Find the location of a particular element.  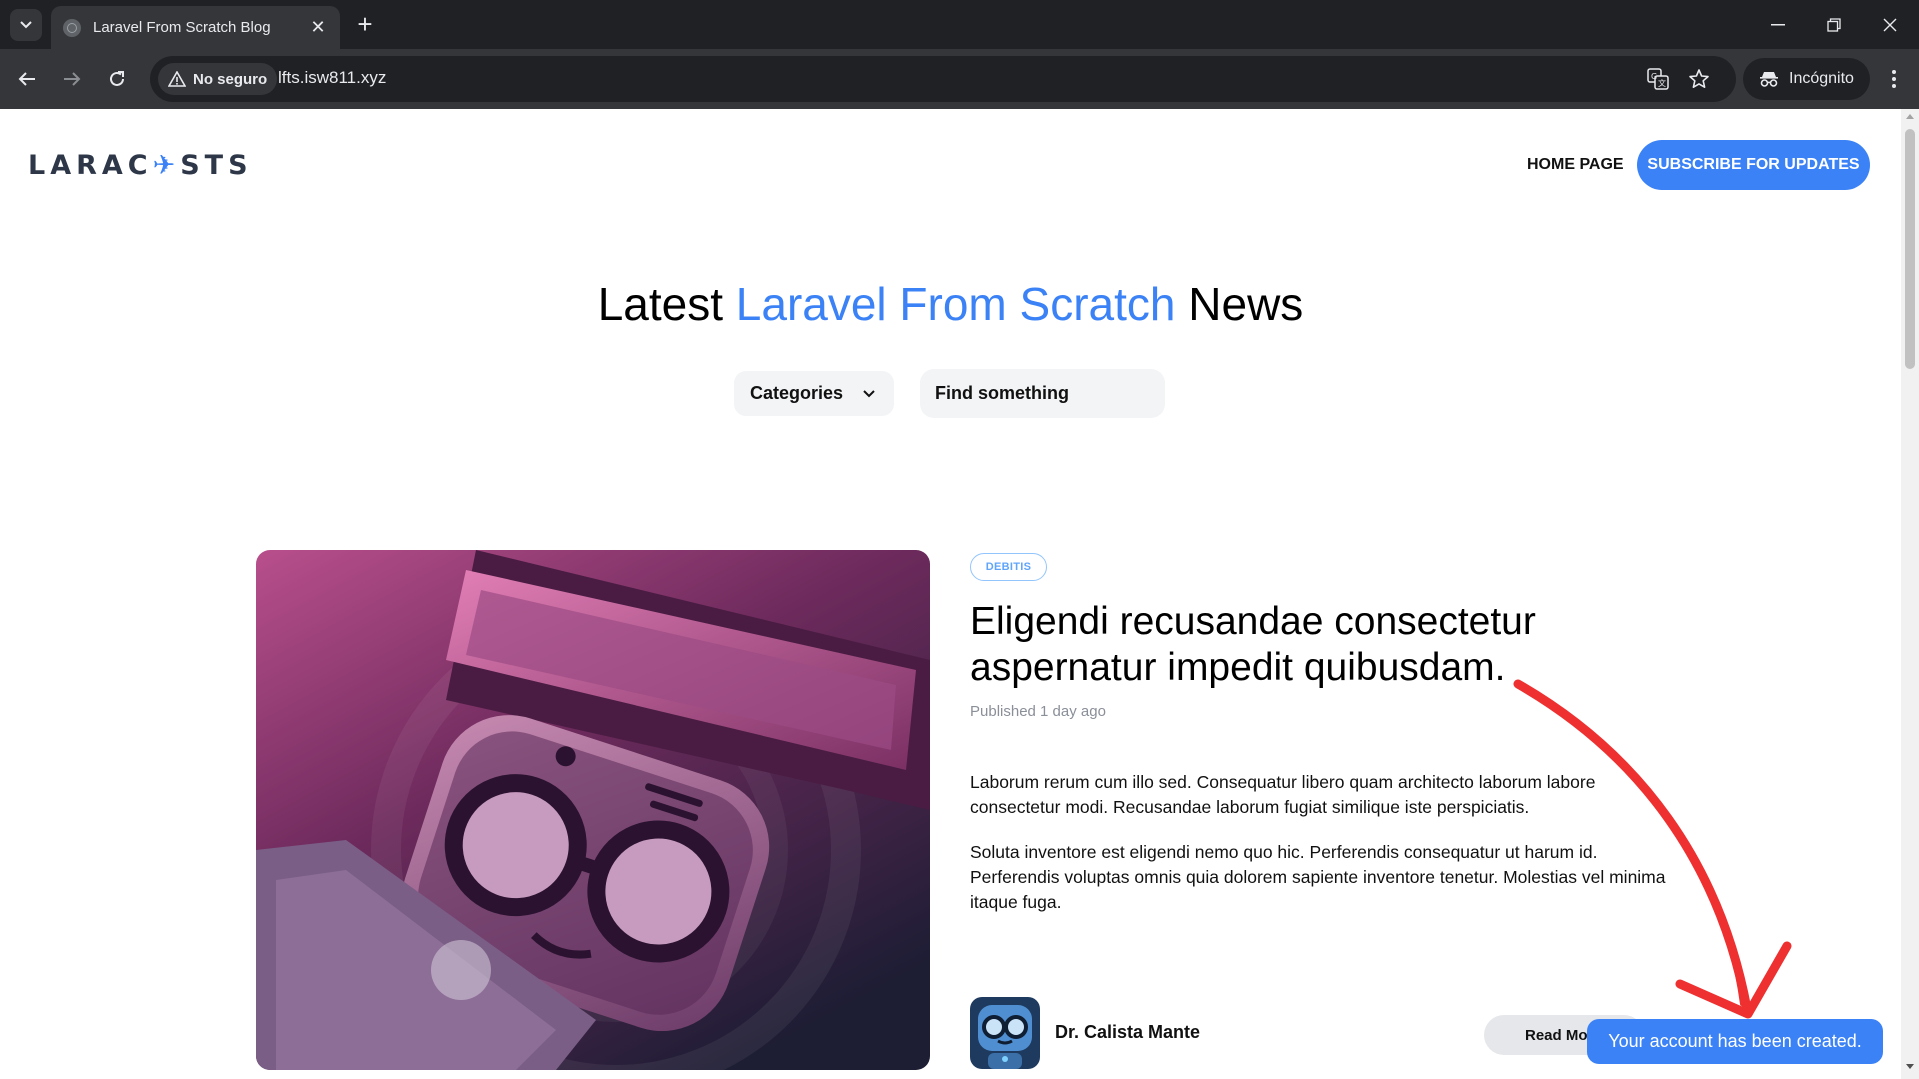

reload-icon is located at coordinates (117, 78).